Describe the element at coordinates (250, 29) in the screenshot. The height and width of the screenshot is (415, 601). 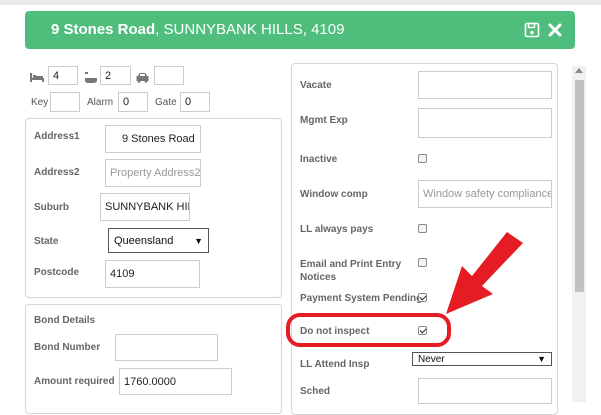
I see `property-title-suburb: , SUNNYBANK HILLS, 4109` at that location.